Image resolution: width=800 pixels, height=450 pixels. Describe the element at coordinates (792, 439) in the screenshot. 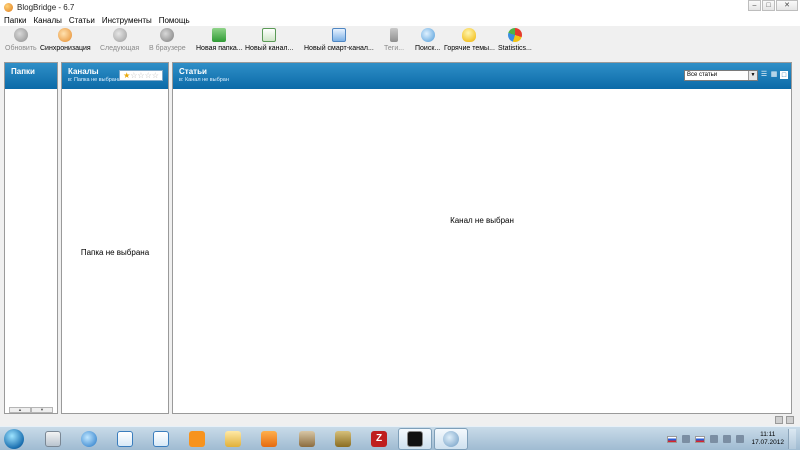

I see `show-desktop-button` at that location.